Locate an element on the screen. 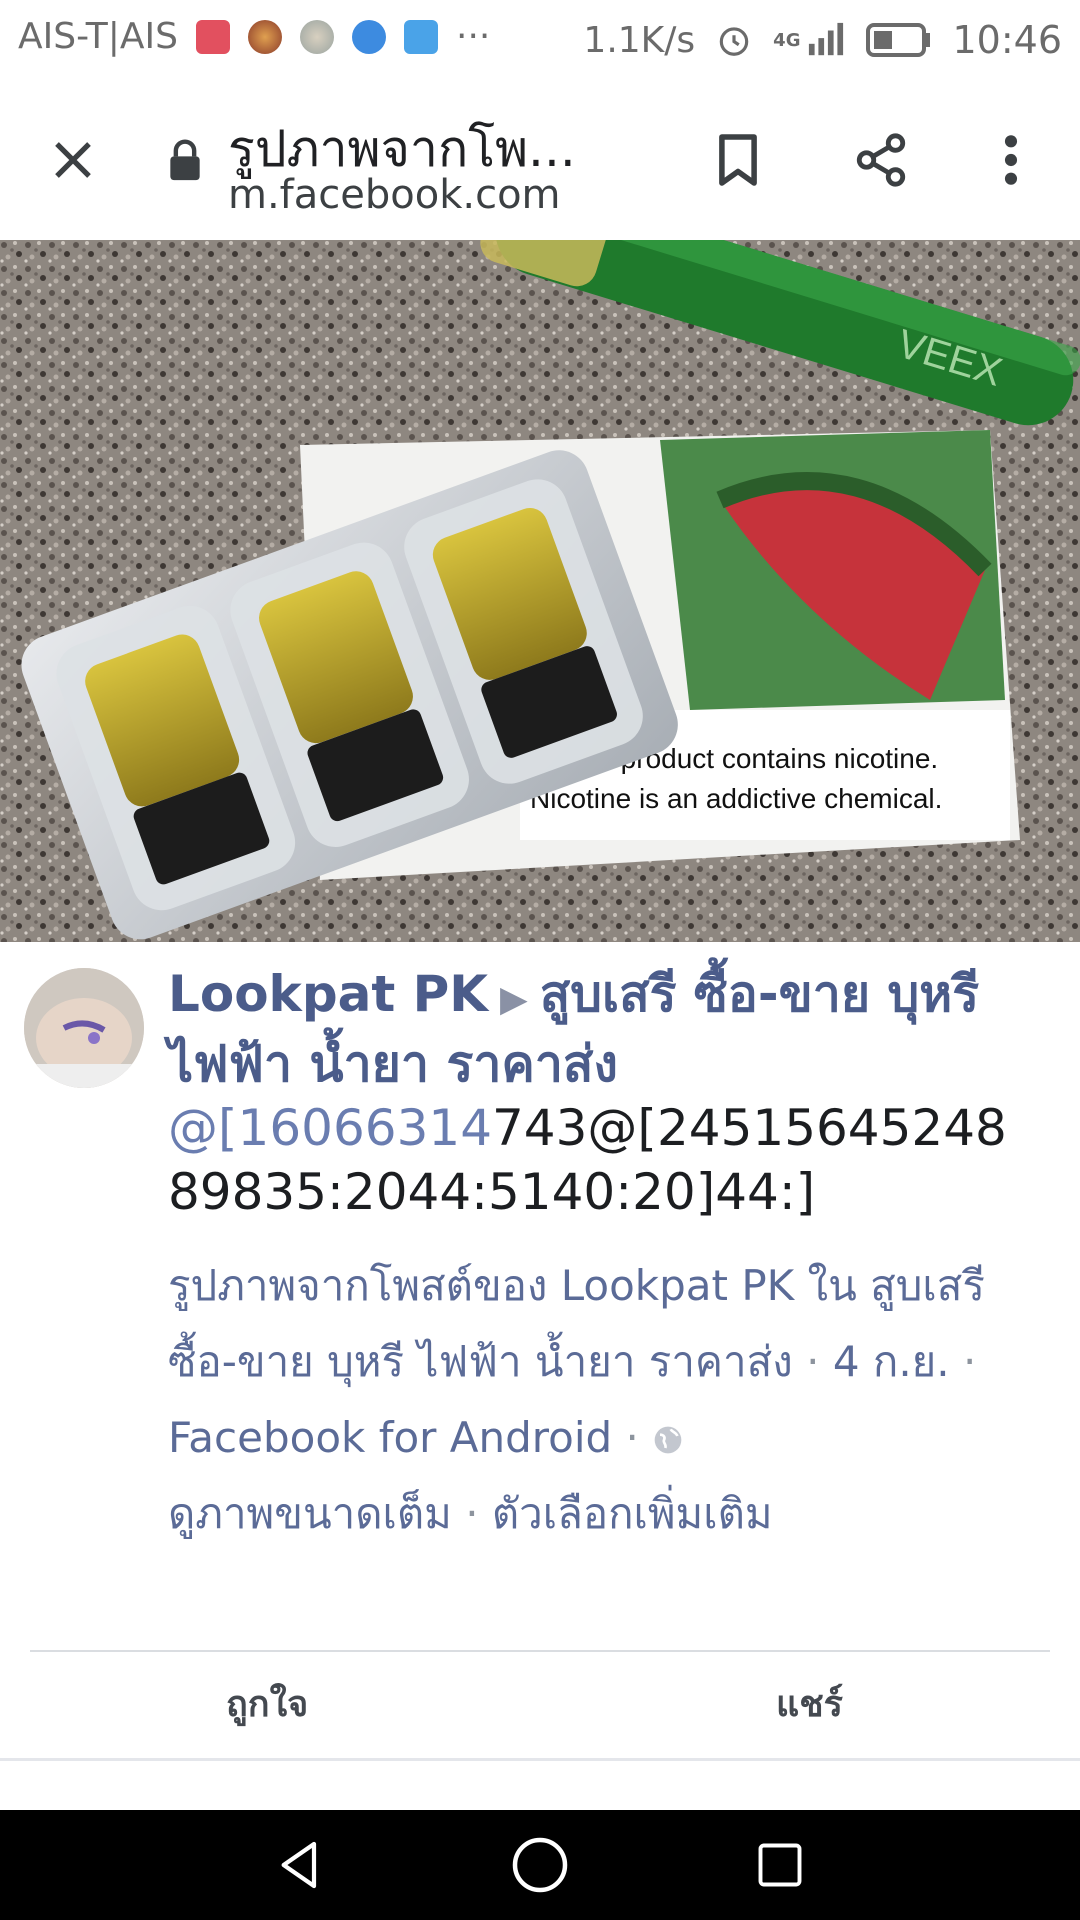 The height and width of the screenshot is (1920, 1080). page-url: m.facebook.com is located at coordinates (394, 195).